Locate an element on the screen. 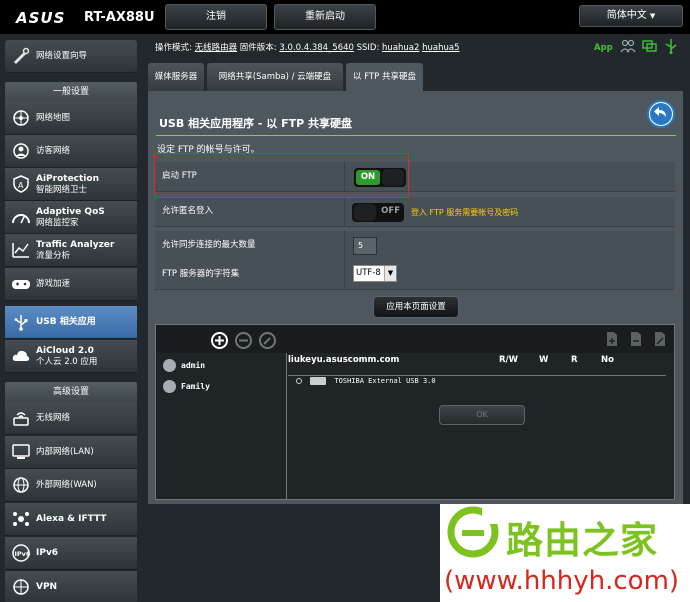  charset-select: UTF-8 ▼ is located at coordinates (375, 273).